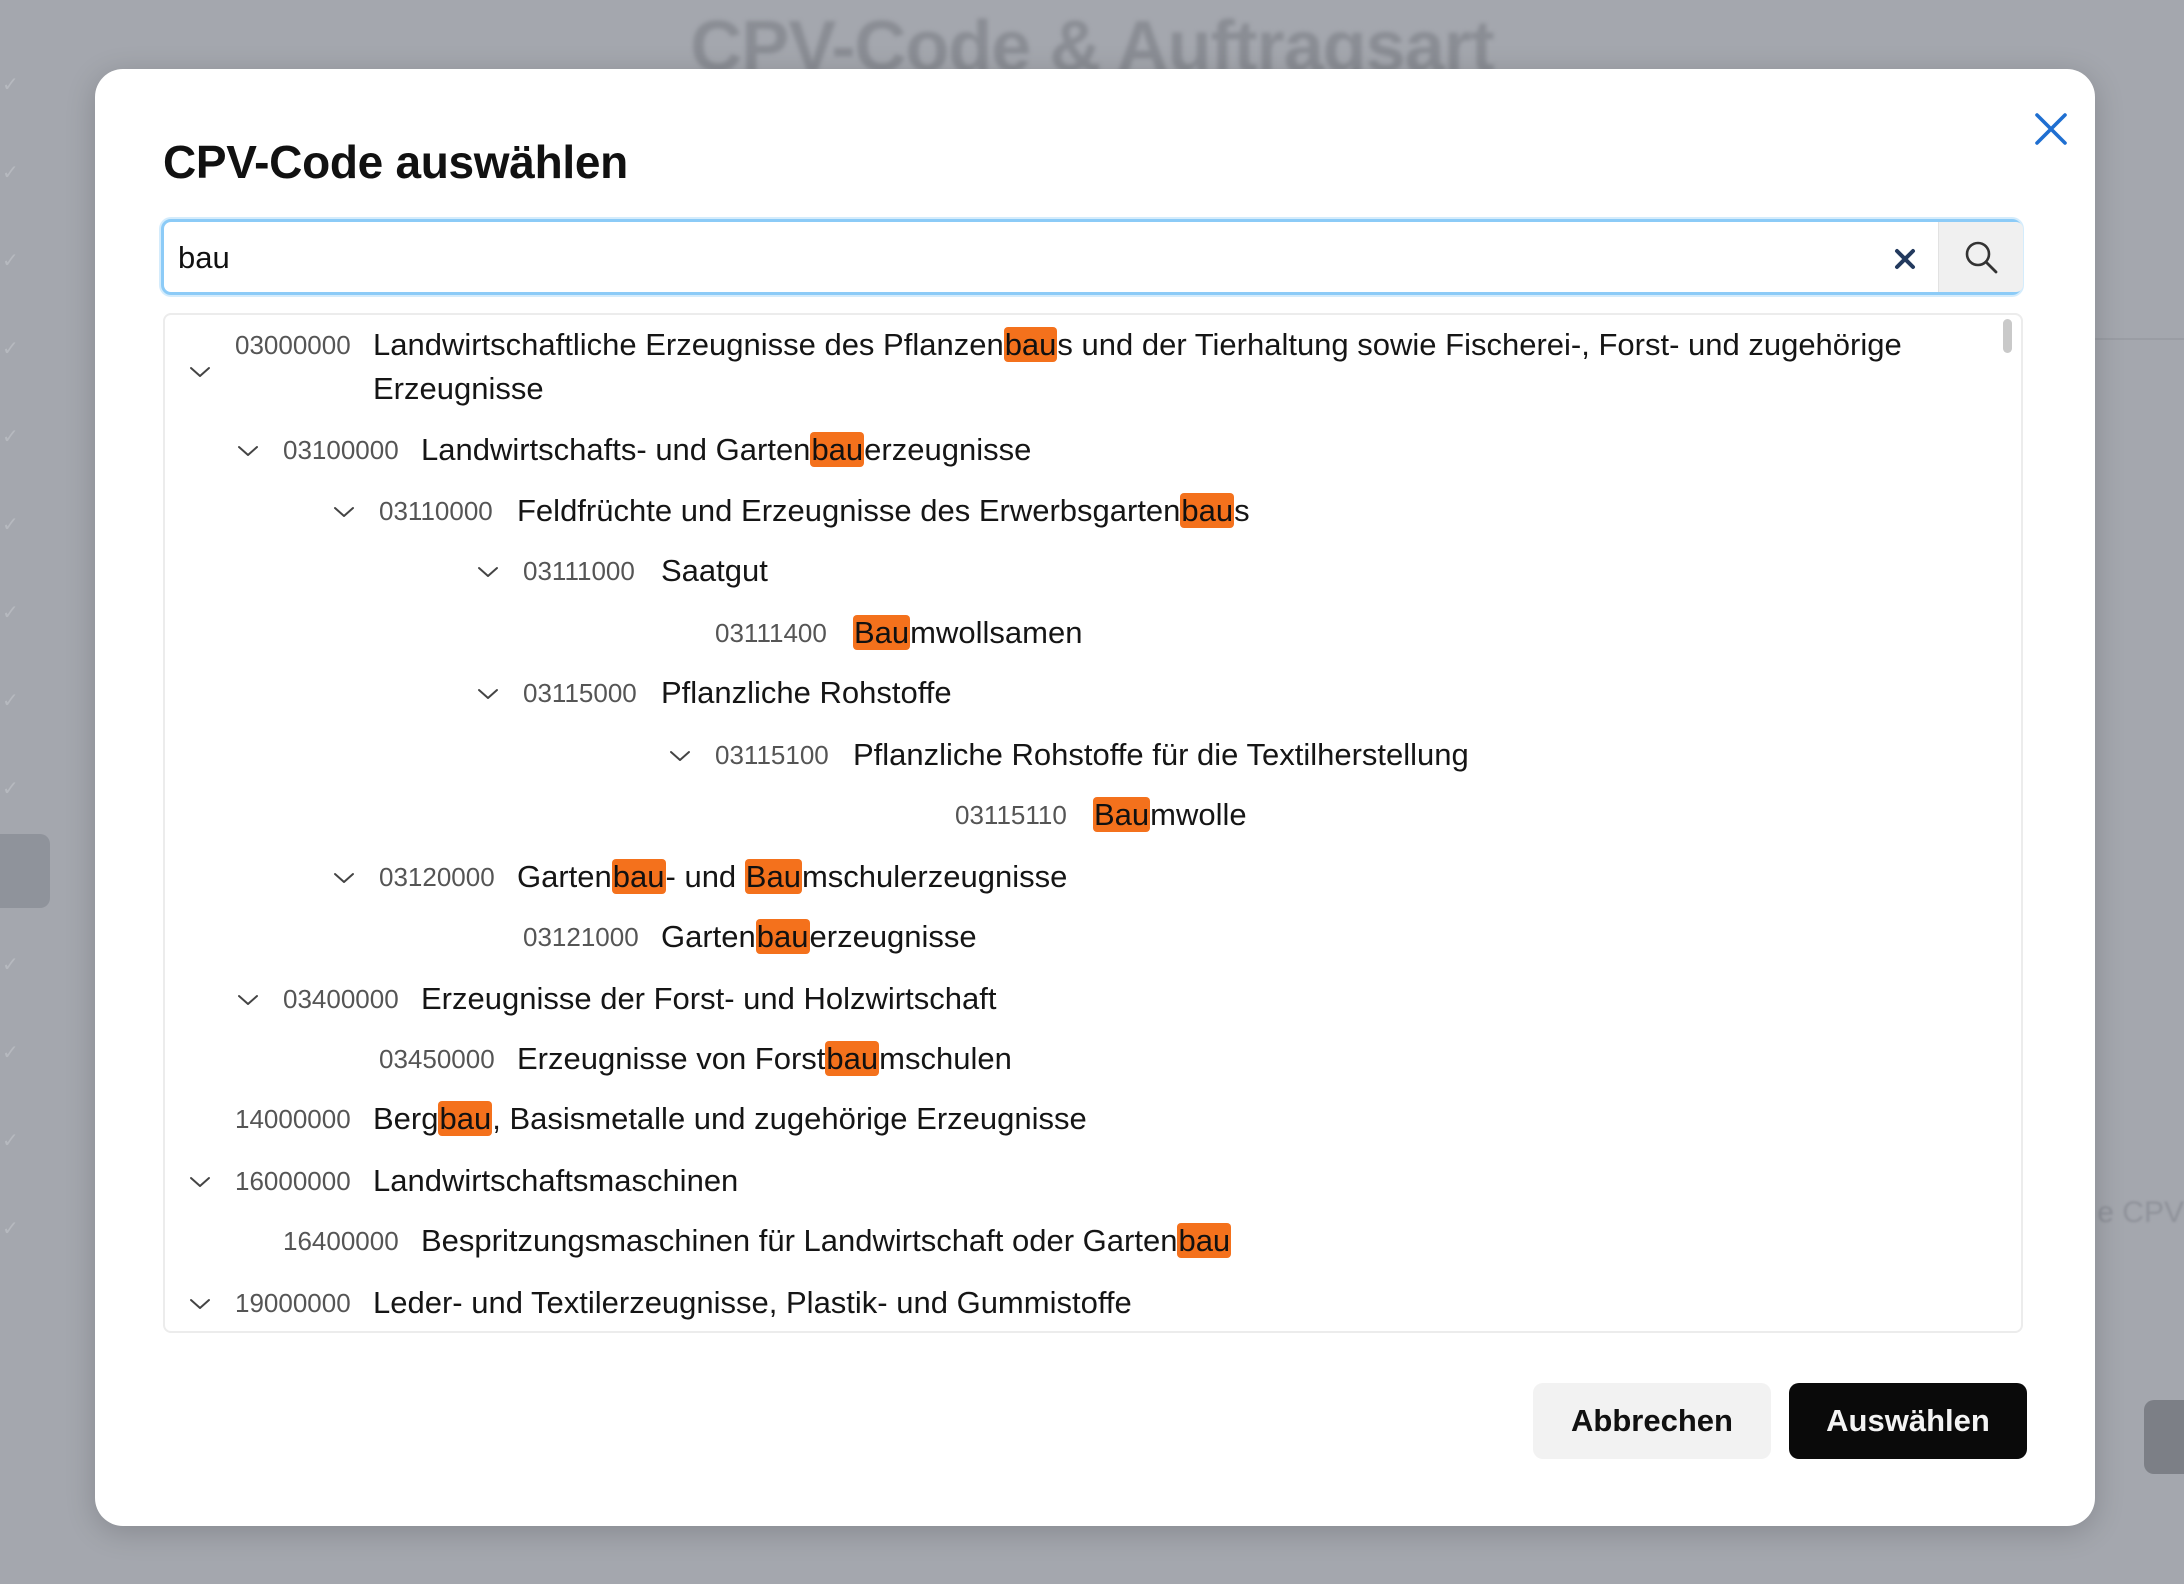 This screenshot has width=2184, height=1584. Describe the element at coordinates (437, 877) in the screenshot. I see `cpv-code: 03120000` at that location.